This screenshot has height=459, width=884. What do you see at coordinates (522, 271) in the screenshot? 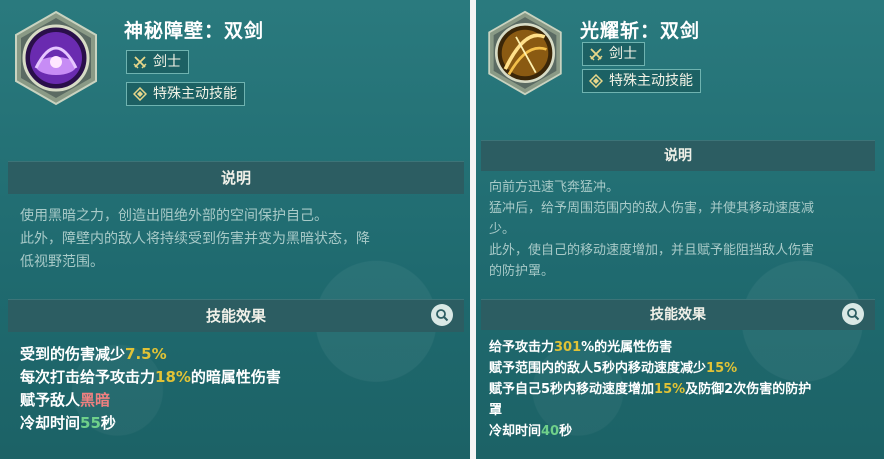
I see `desc-line: 的防护罩。` at bounding box center [522, 271].